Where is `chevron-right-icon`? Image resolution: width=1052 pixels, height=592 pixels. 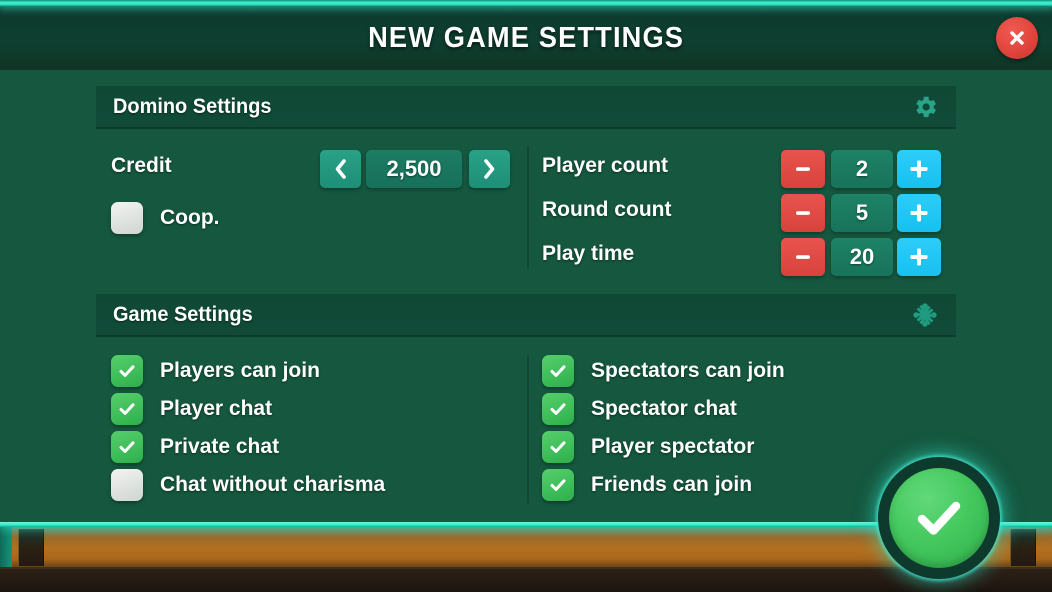 chevron-right-icon is located at coordinates (489, 169).